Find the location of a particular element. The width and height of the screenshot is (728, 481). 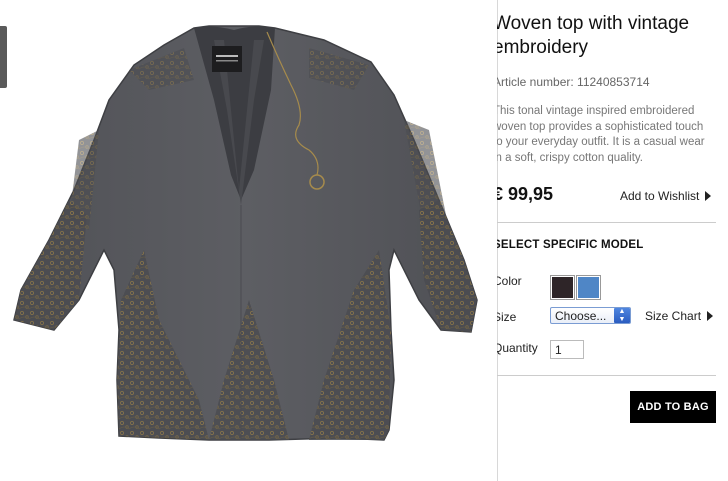

quantity-label: Quantity is located at coordinates (517, 348).